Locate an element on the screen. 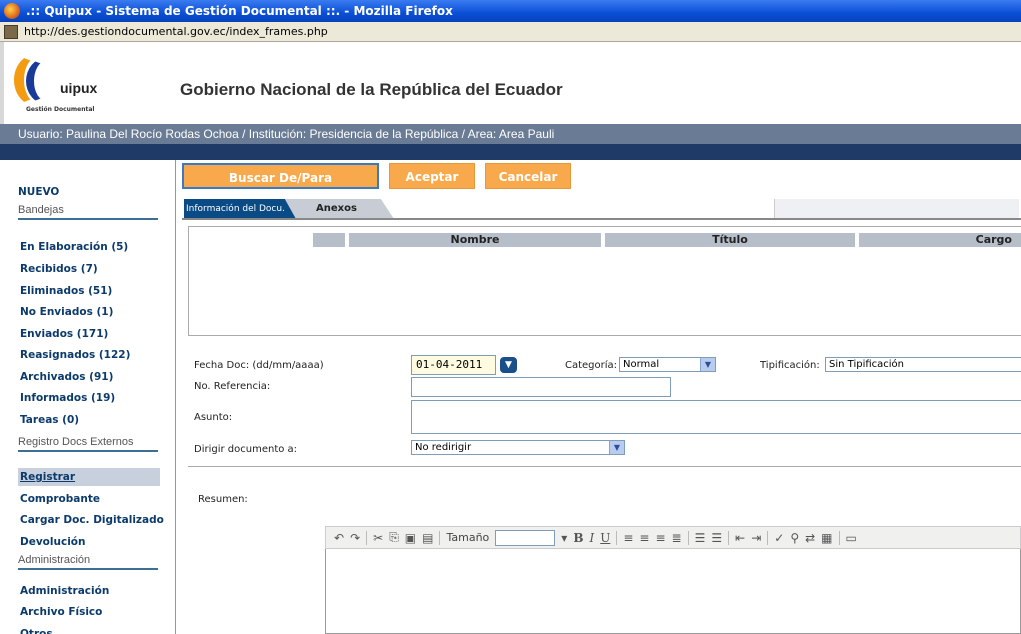 The image size is (1021, 634). recipients-table: Nombre Título Cargo is located at coordinates (604, 281).